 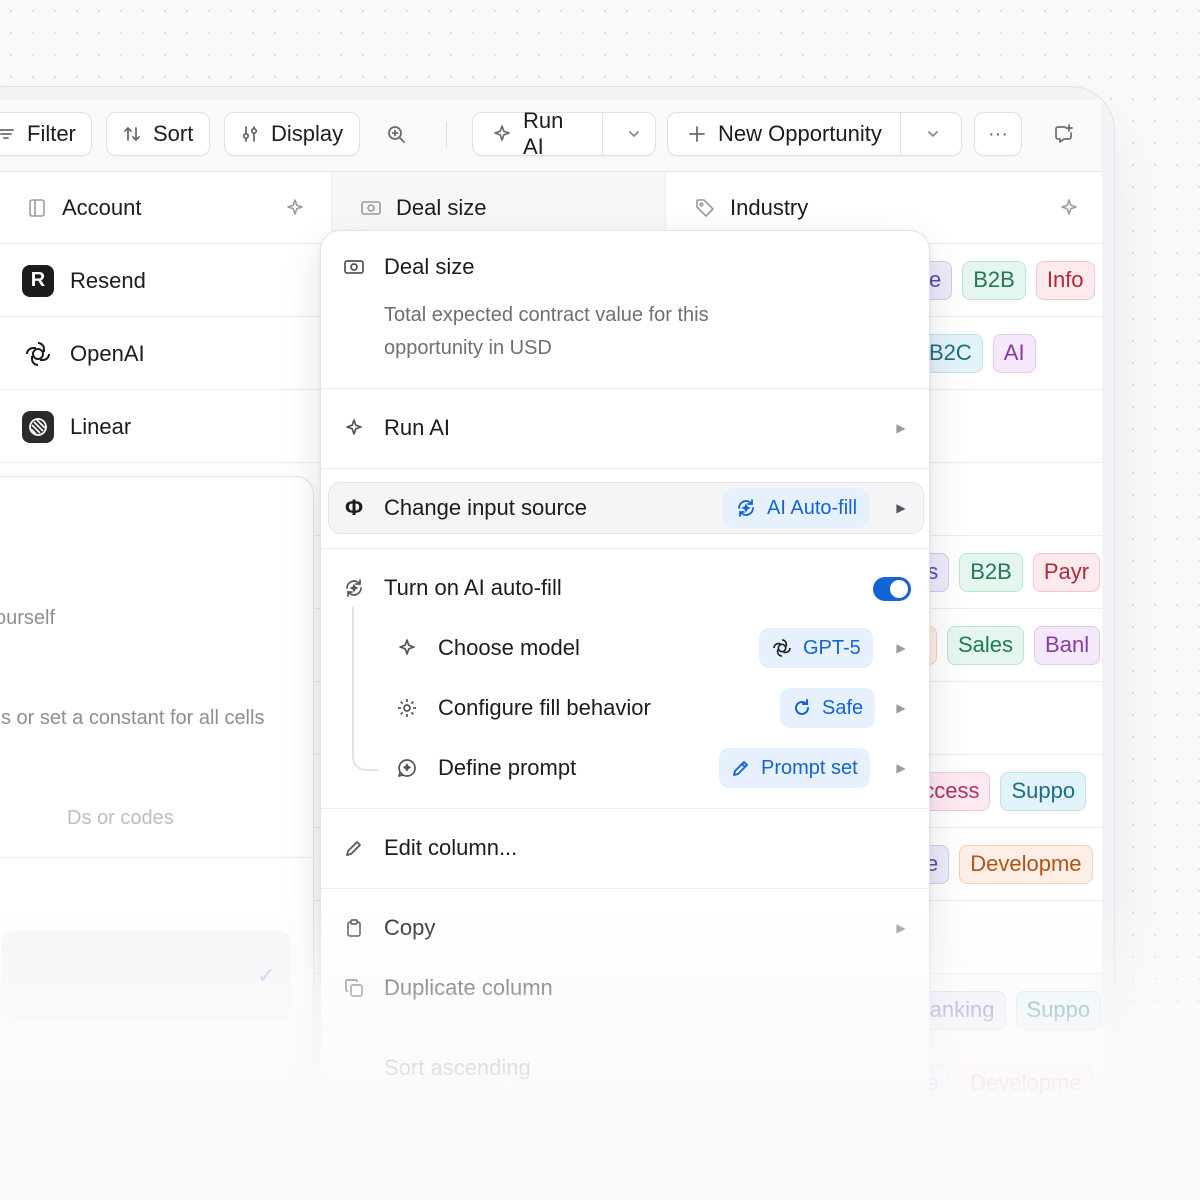 What do you see at coordinates (146, 976) in the screenshot?
I see `panel-selected-option` at bounding box center [146, 976].